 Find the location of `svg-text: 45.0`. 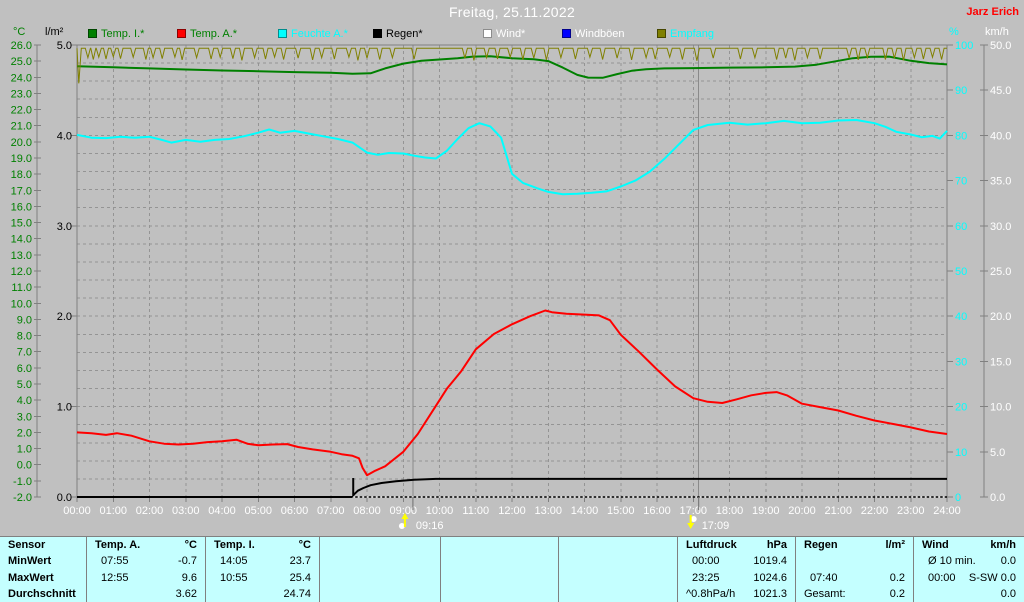

svg-text: 45.0 is located at coordinates (1000, 91).